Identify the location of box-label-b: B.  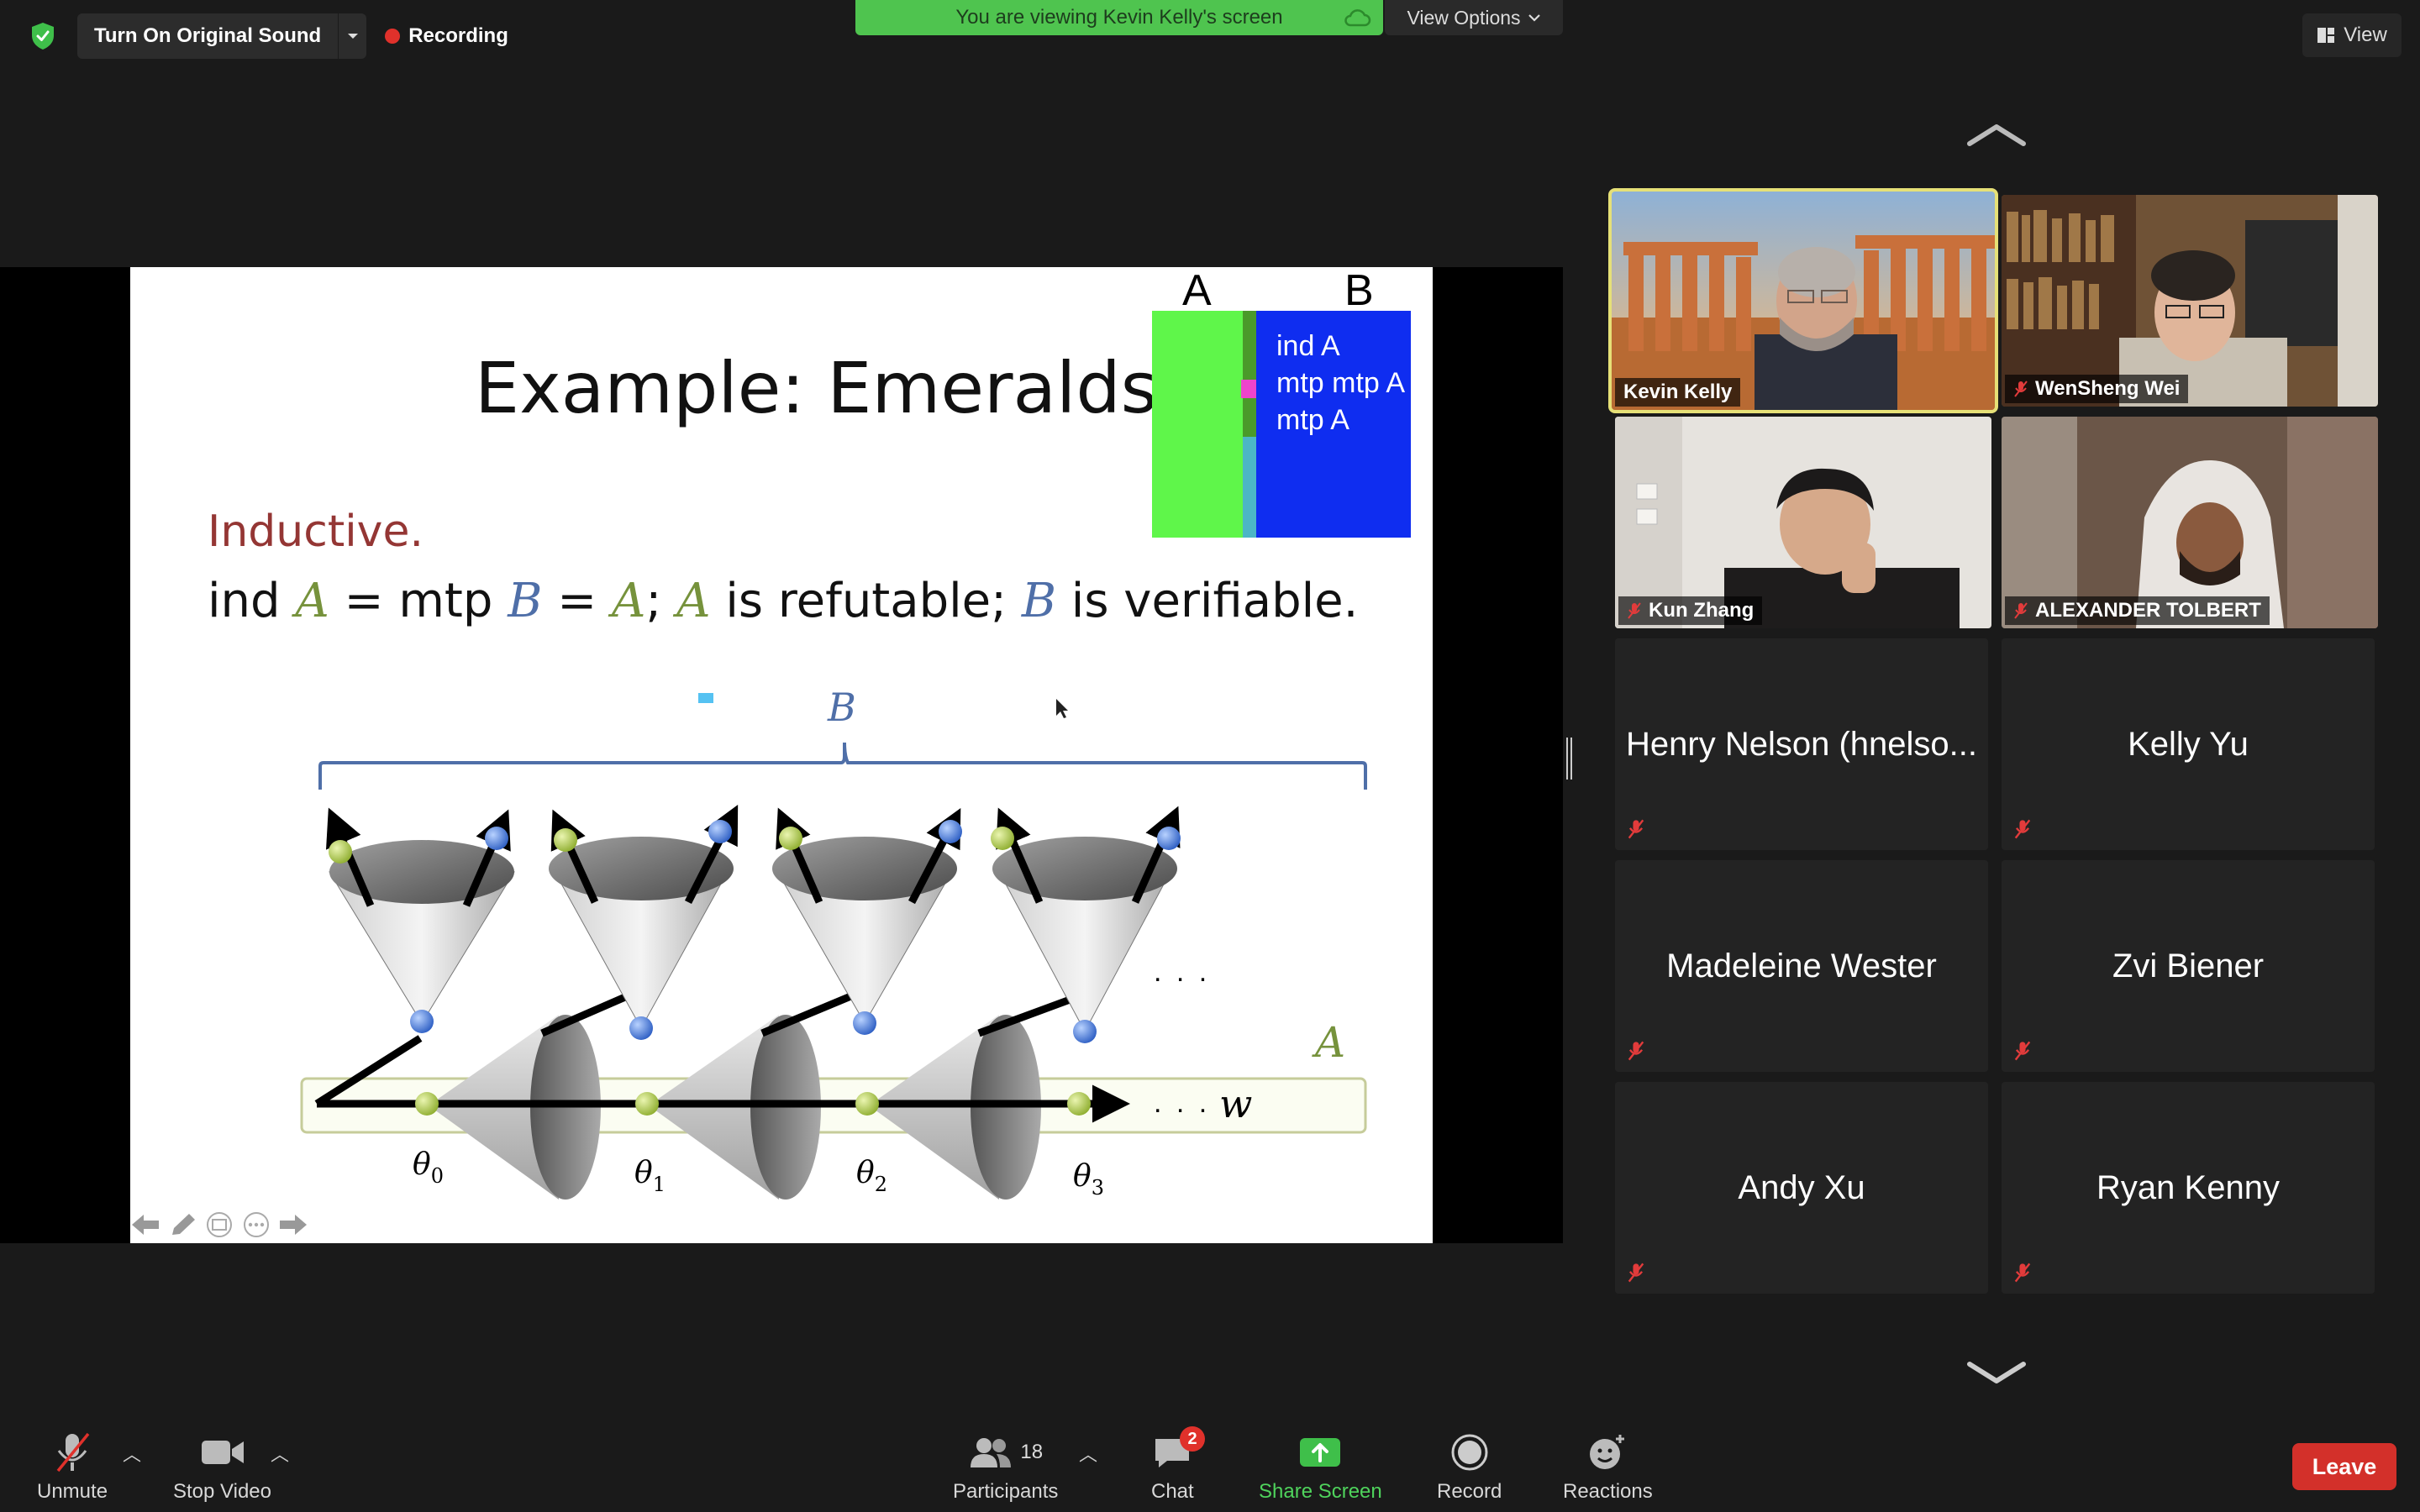
(1359, 291).